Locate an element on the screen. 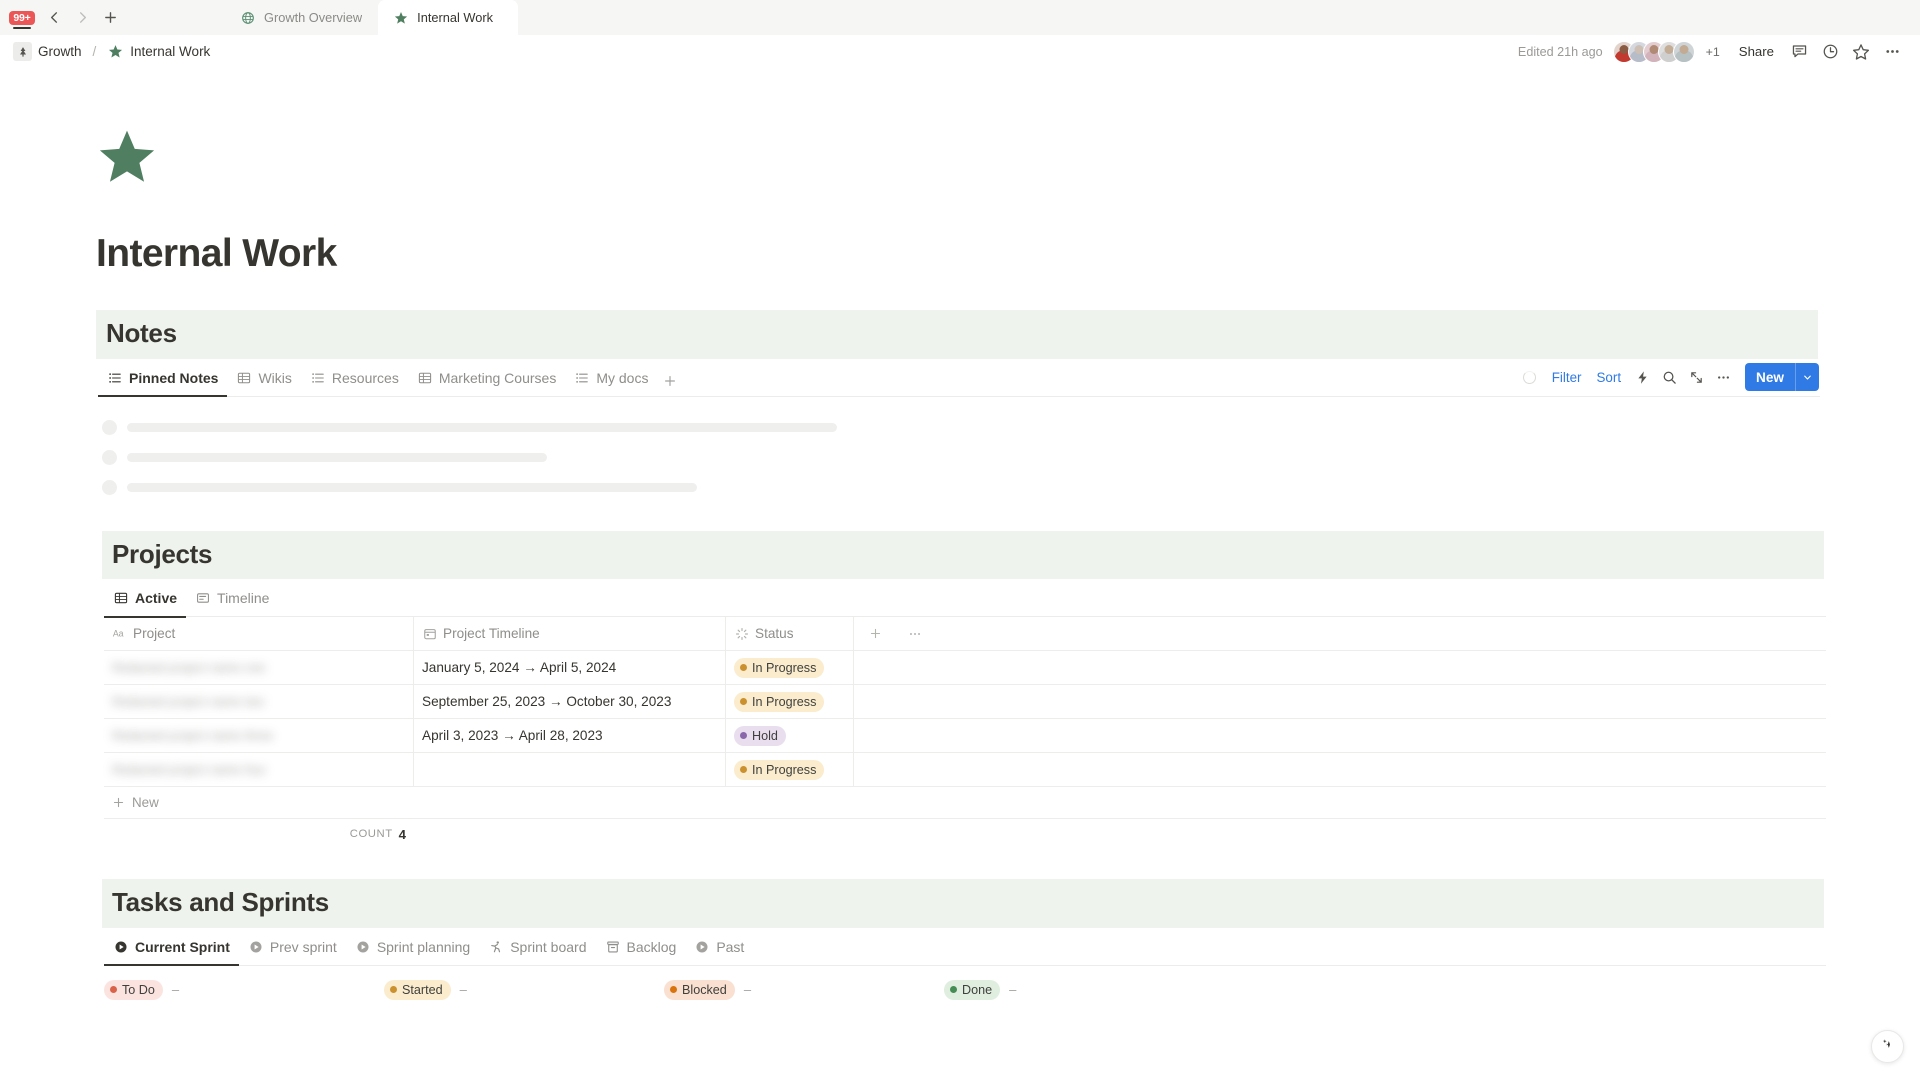 This screenshot has width=1920, height=1080. status-label: Started is located at coordinates (422, 989).